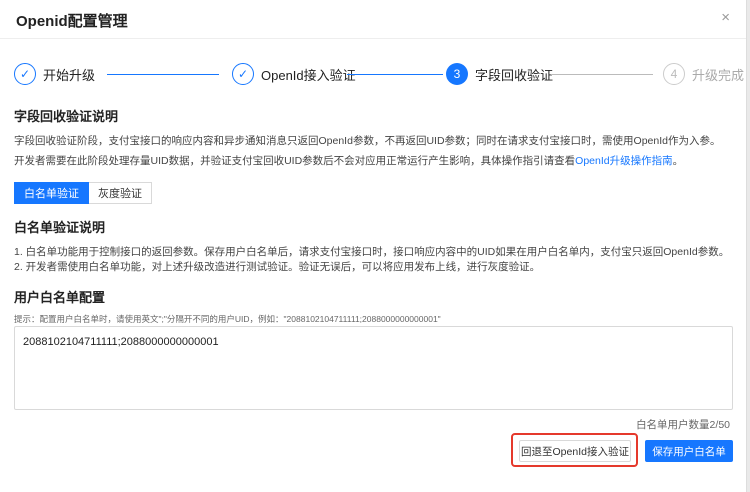 The height and width of the screenshot is (492, 750). What do you see at coordinates (60, 297) in the screenshot?
I see `config-heading: 用户白名单配置` at bounding box center [60, 297].